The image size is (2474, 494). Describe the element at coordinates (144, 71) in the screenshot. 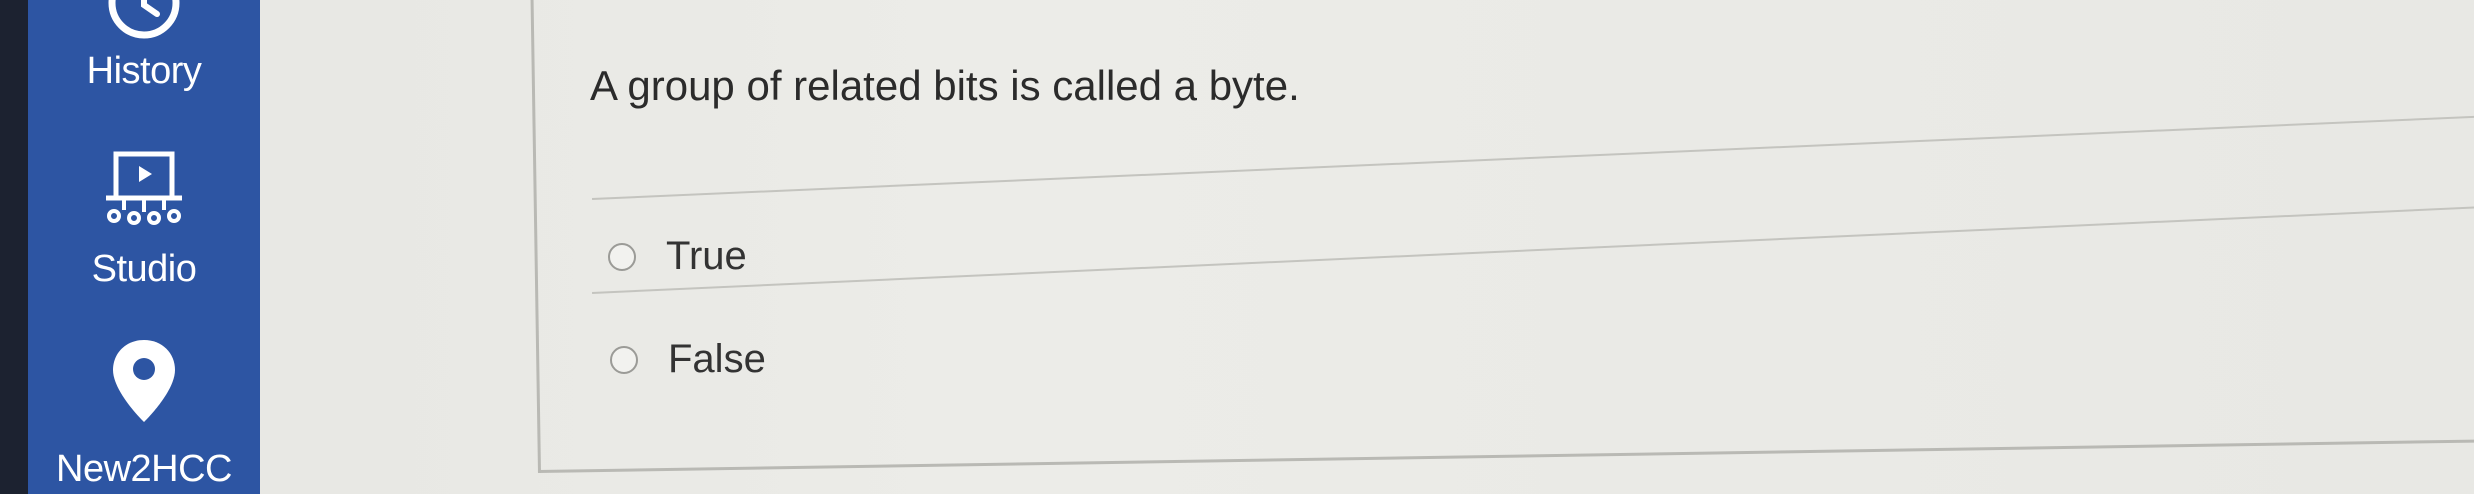

I see `nav-label-history: History` at that location.